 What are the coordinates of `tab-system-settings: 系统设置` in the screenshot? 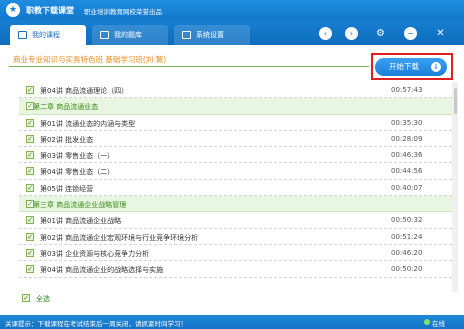 It's located at (212, 35).